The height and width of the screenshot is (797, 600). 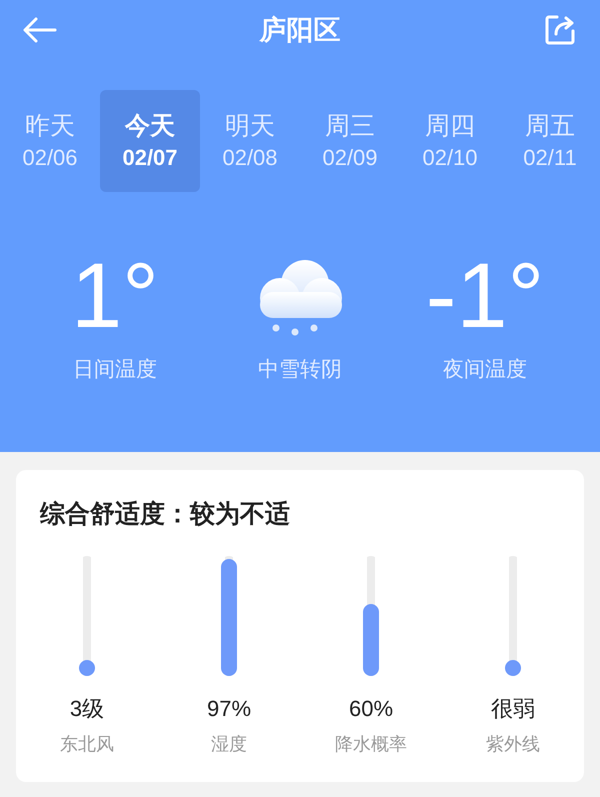 I want to click on metric-label: 降水概率, so click(x=371, y=744).